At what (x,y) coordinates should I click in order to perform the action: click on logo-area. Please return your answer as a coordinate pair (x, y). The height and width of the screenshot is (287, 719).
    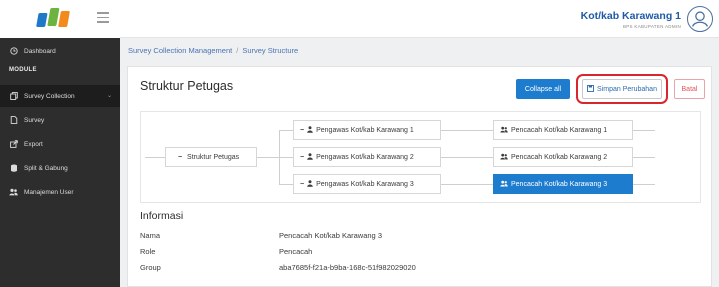
    Looking at the image, I should click on (60, 19).